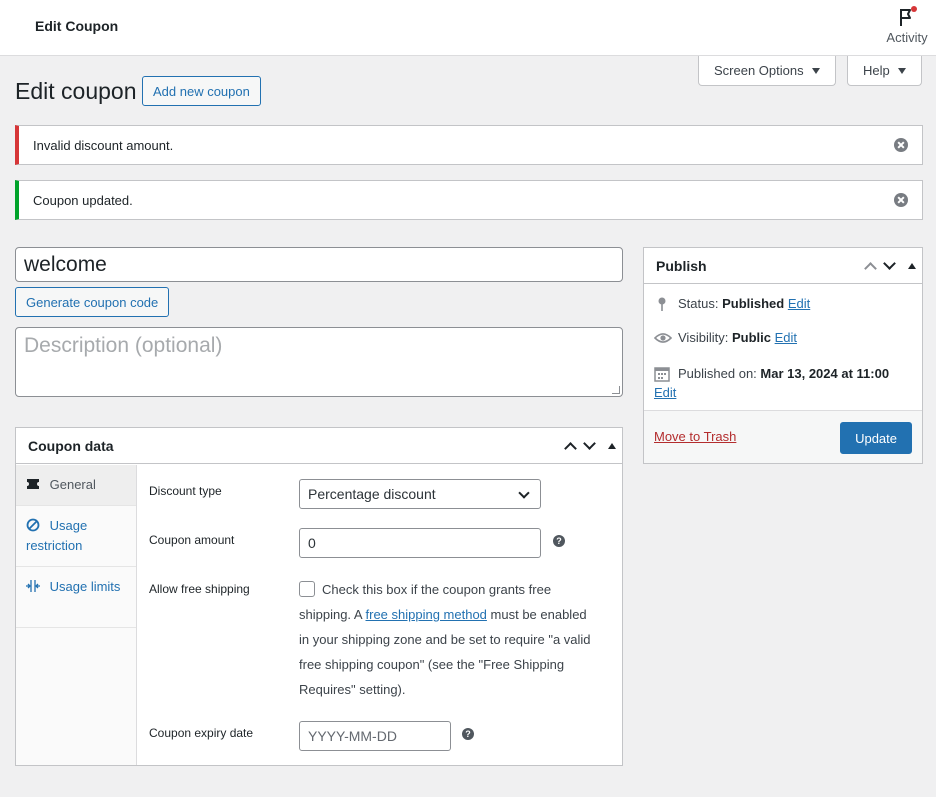  Describe the element at coordinates (524, 493) in the screenshot. I see `chevron-down-icon` at that location.